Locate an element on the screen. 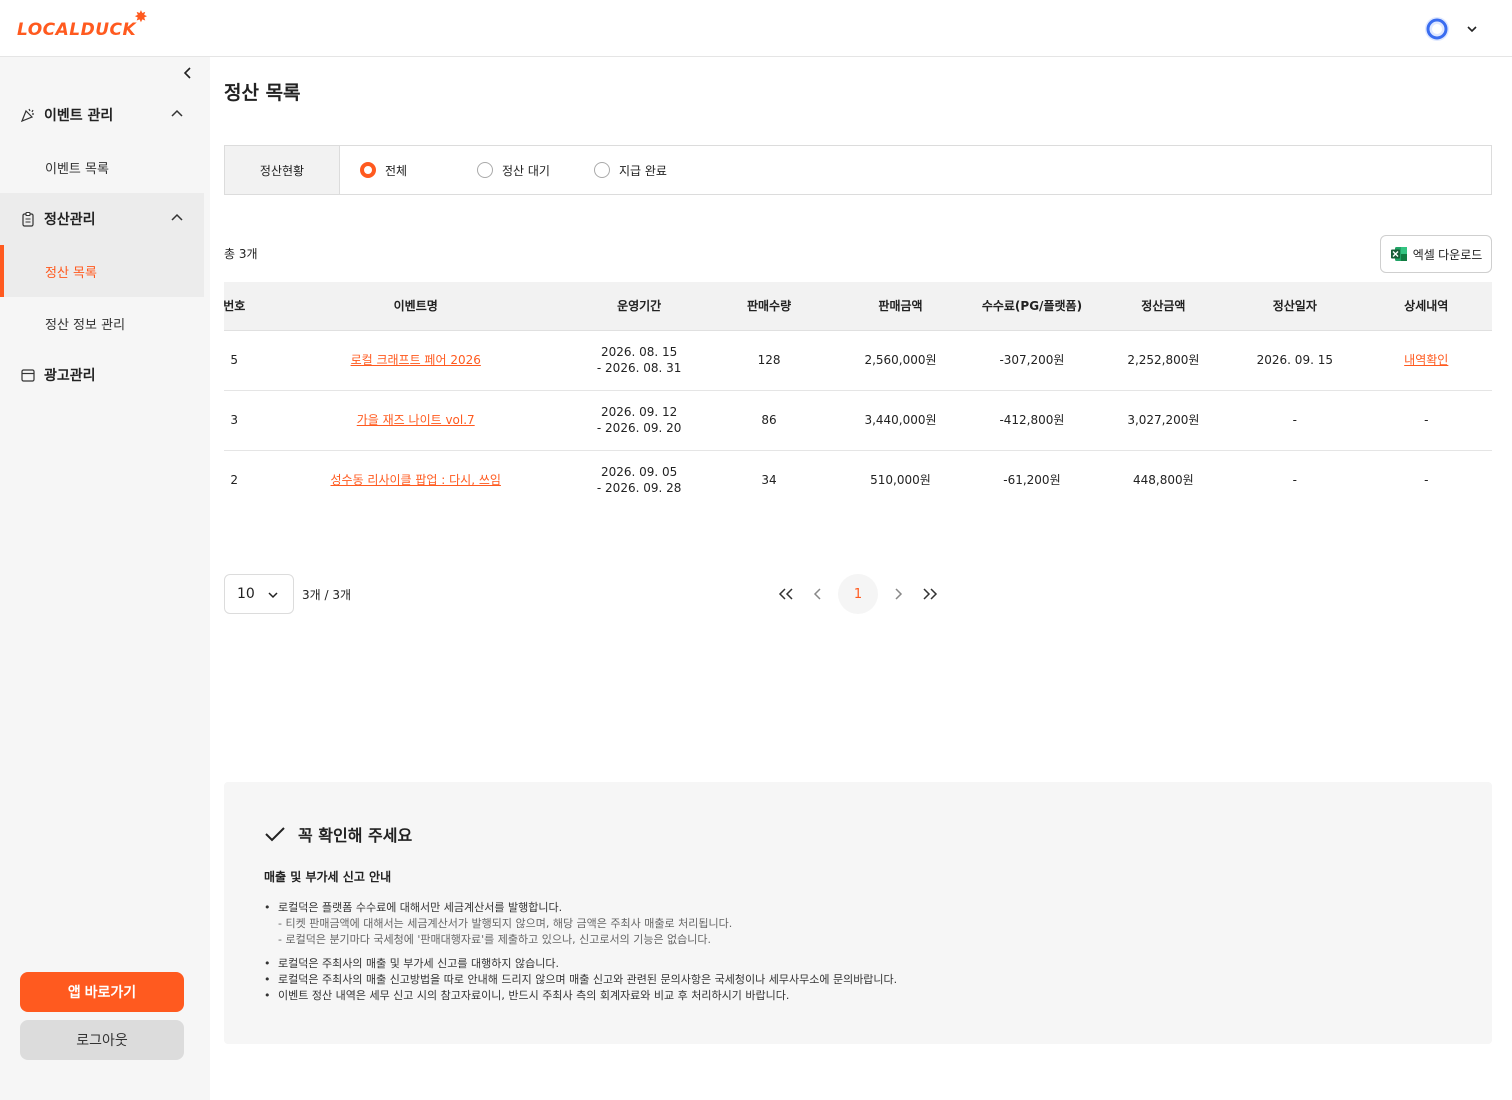 Image resolution: width=1512 pixels, height=1100 pixels. sidebar-item-settlement-list: 정산 목록 is located at coordinates (102, 271).